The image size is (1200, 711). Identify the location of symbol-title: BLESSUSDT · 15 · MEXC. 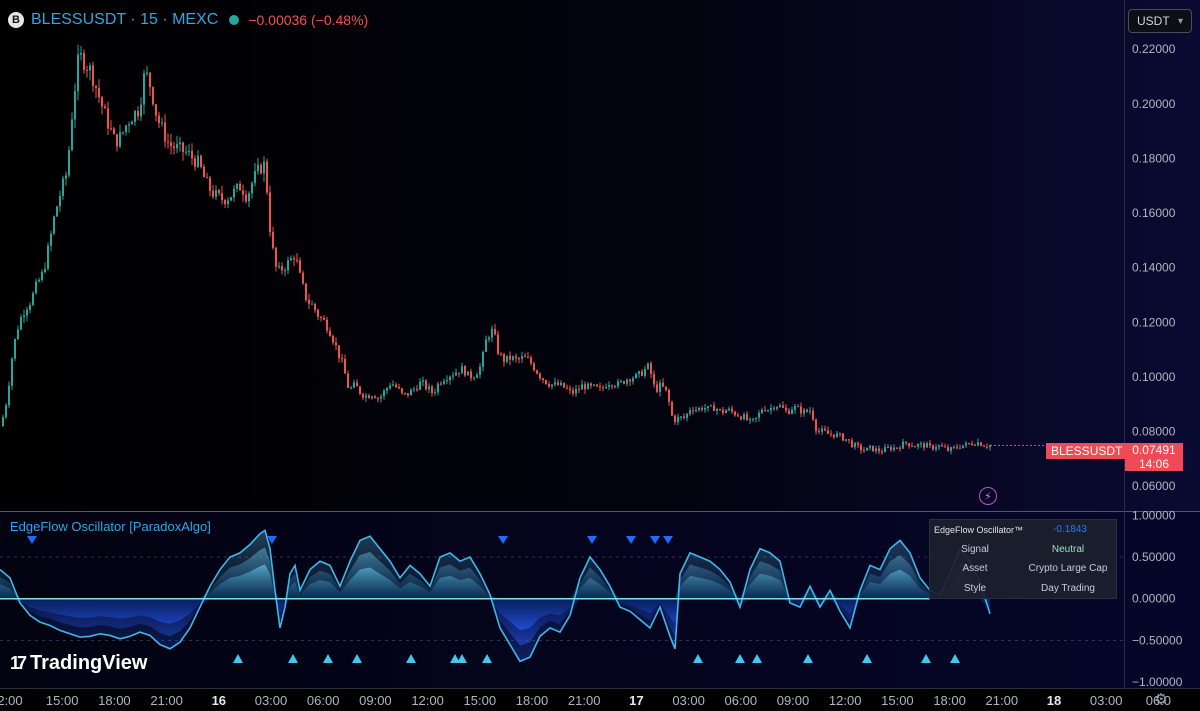
(124, 20).